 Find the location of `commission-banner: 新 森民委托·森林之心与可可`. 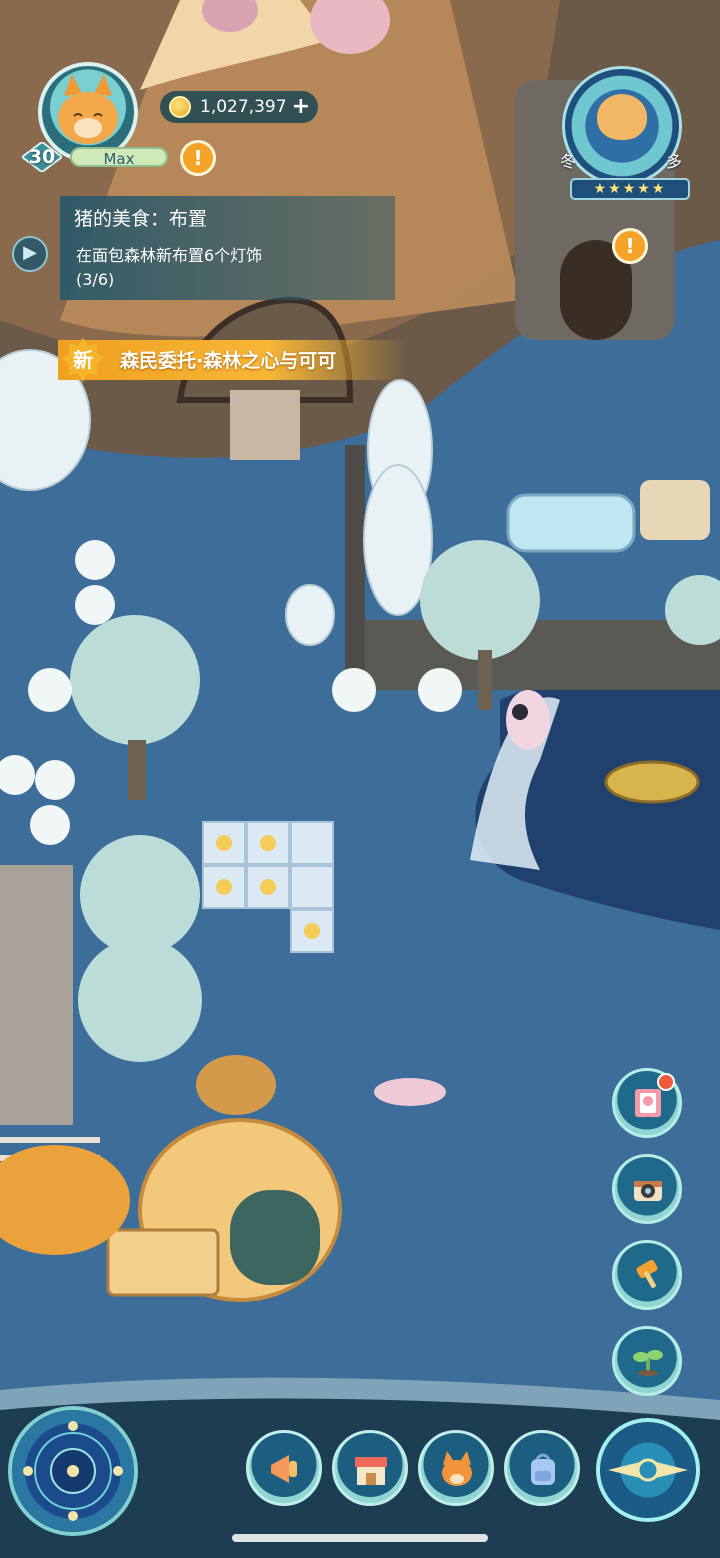

commission-banner: 新 森民委托·森林之心与可可 is located at coordinates (233, 360).